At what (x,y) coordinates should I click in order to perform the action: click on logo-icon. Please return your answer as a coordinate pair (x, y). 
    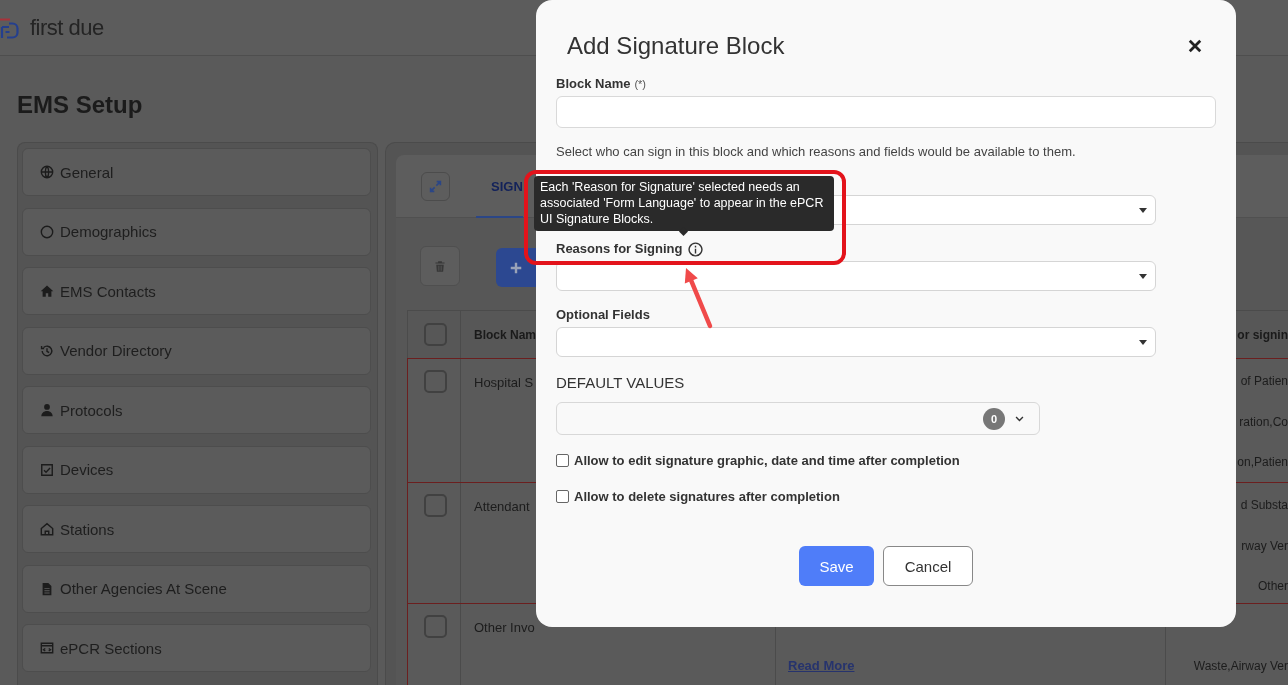
    Looking at the image, I should click on (10, 28).